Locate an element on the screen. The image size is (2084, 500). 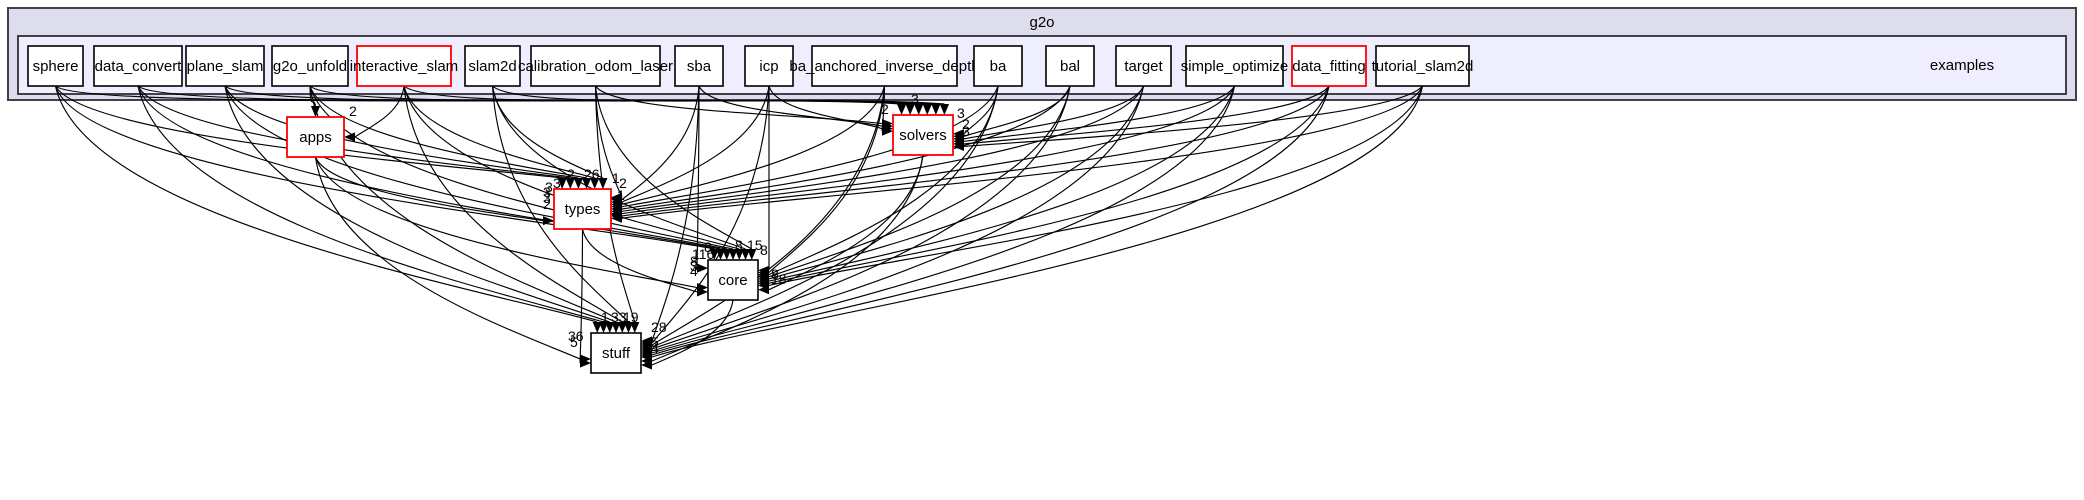
edge-weight-label: 19 is located at coordinates (631, 317).